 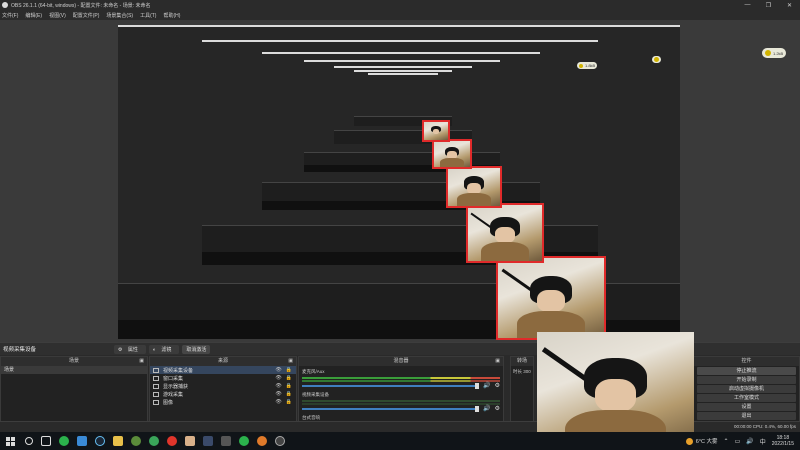 I want to click on wechat-icon, so click(x=64, y=441).